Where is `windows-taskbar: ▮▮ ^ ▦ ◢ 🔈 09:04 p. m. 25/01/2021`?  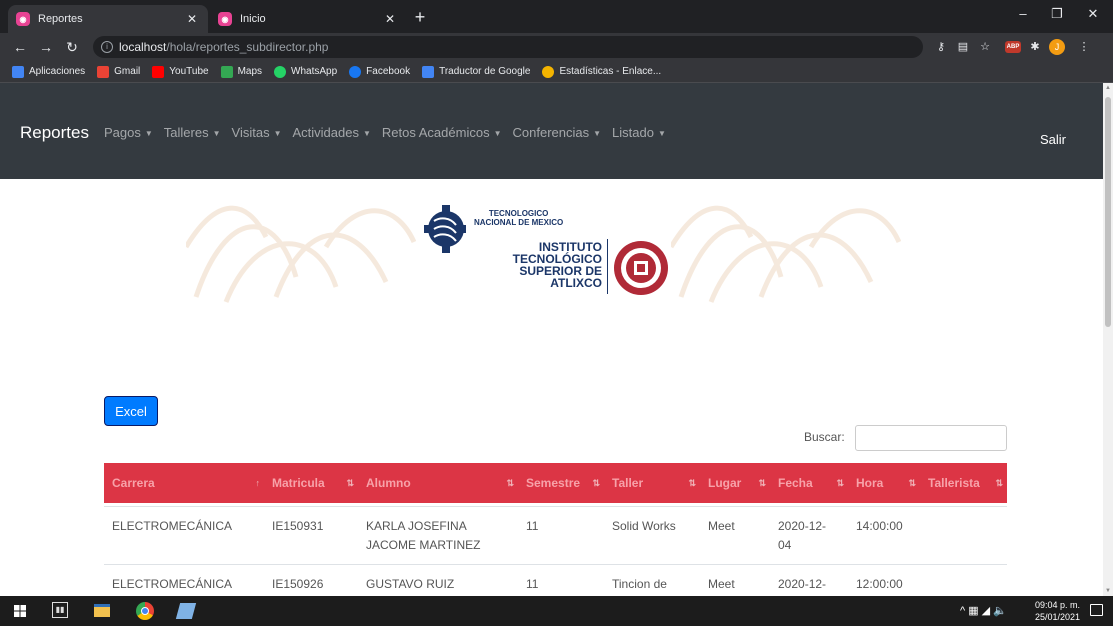 windows-taskbar: ▮▮ ^ ▦ ◢ 🔈 09:04 p. m. 25/01/2021 is located at coordinates (556, 611).